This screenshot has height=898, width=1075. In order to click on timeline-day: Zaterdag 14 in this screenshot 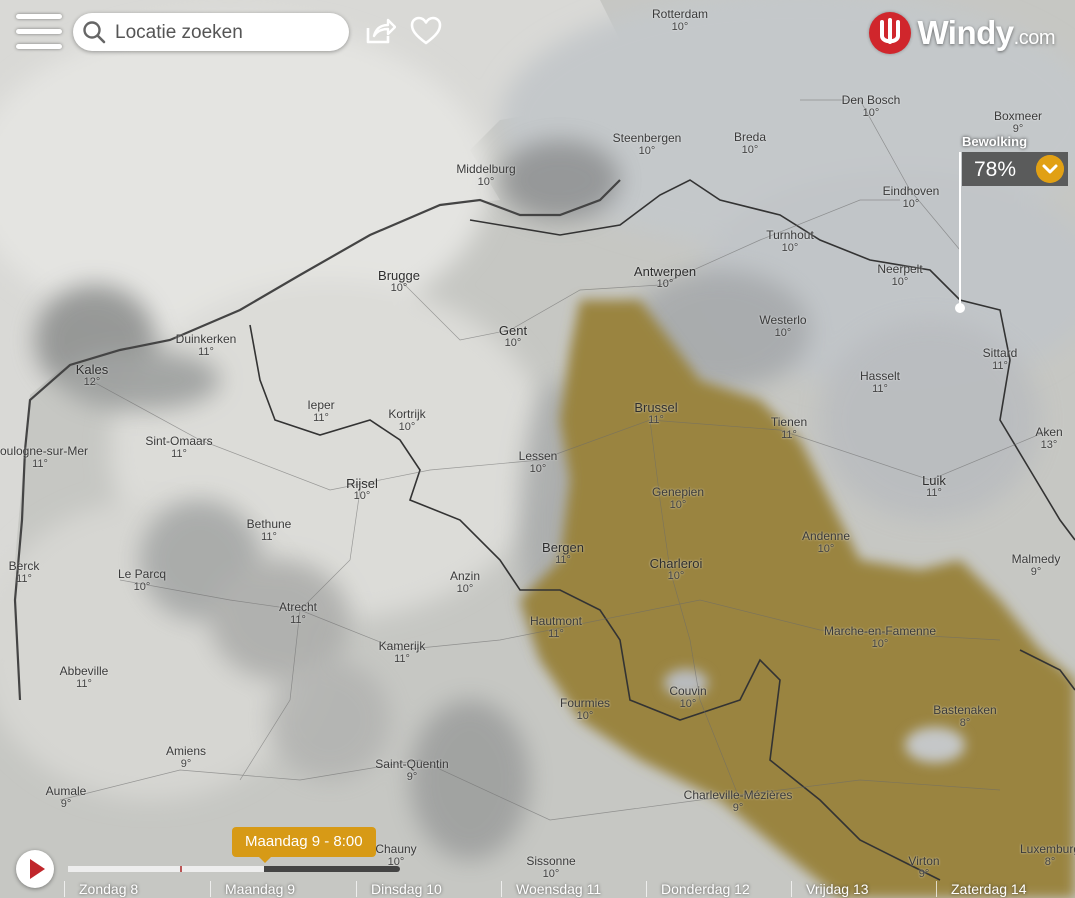, I will do `click(1005, 889)`.